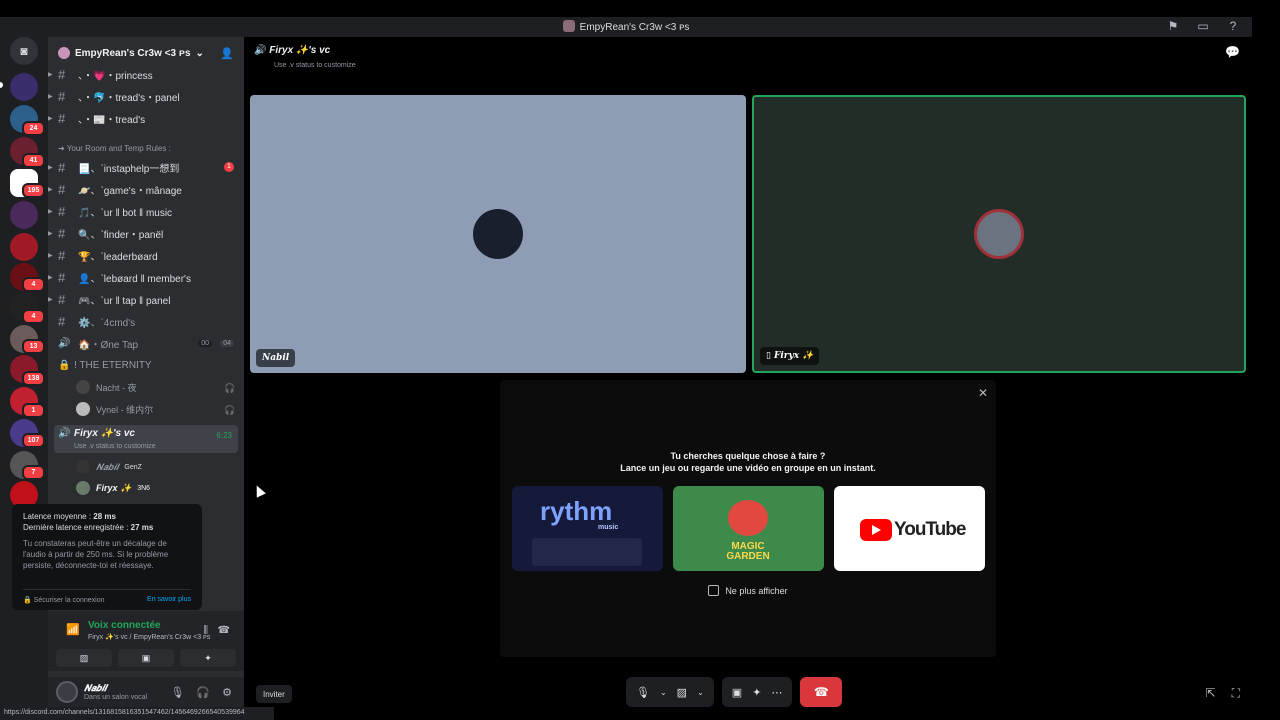  What do you see at coordinates (69, 600) in the screenshot?
I see `secure-label: Sécuriser la connexion` at bounding box center [69, 600].